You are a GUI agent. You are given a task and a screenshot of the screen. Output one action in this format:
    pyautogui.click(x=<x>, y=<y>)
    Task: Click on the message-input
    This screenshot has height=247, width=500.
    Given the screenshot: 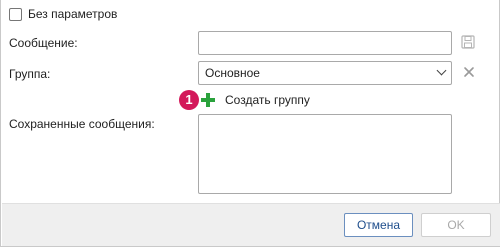 What is the action you would take?
    pyautogui.click(x=325, y=43)
    